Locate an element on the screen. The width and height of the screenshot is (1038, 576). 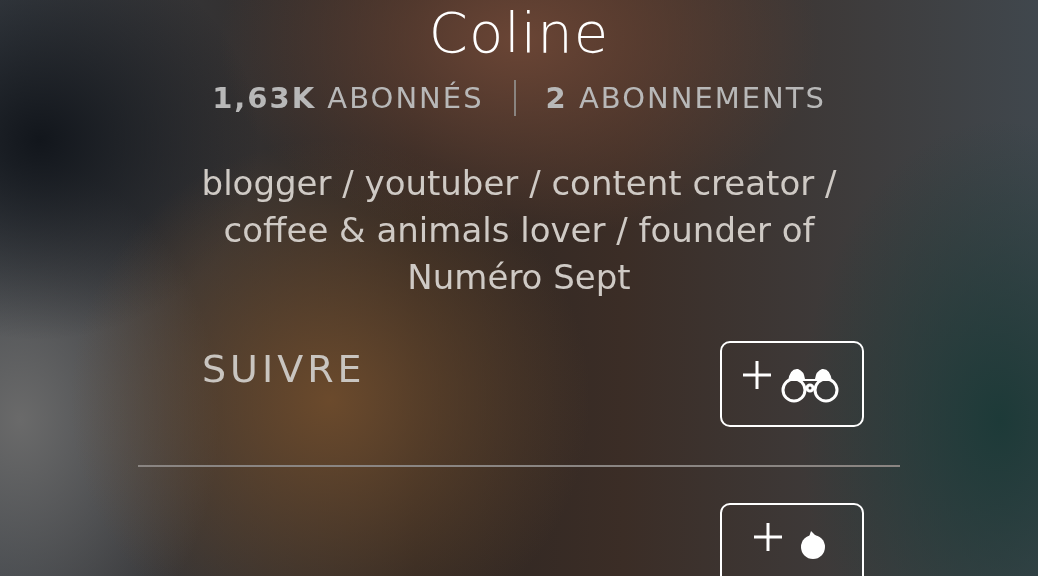
bio-text: blogger / youtuber / content creator / coffee & animals lover / founder of Numéro Sept is located at coordinates (519, 230).